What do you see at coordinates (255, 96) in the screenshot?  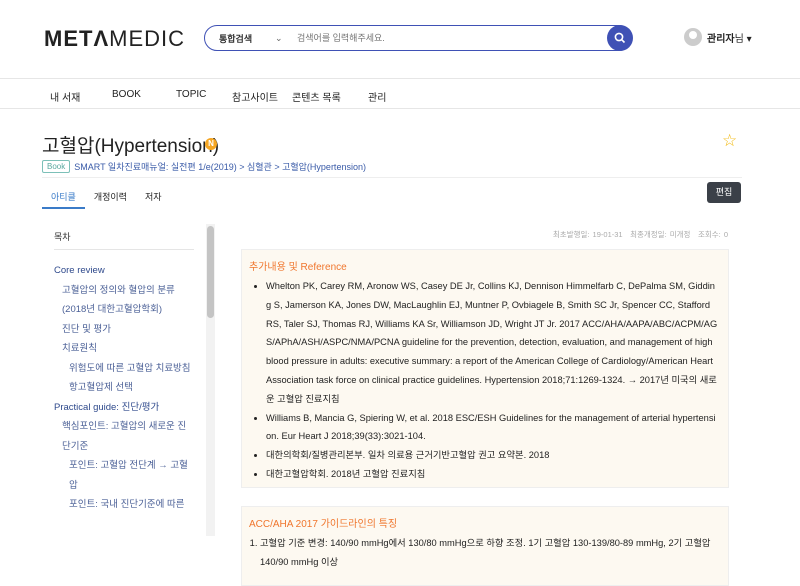 I see `nav-reference-sites: 참고사이트` at bounding box center [255, 96].